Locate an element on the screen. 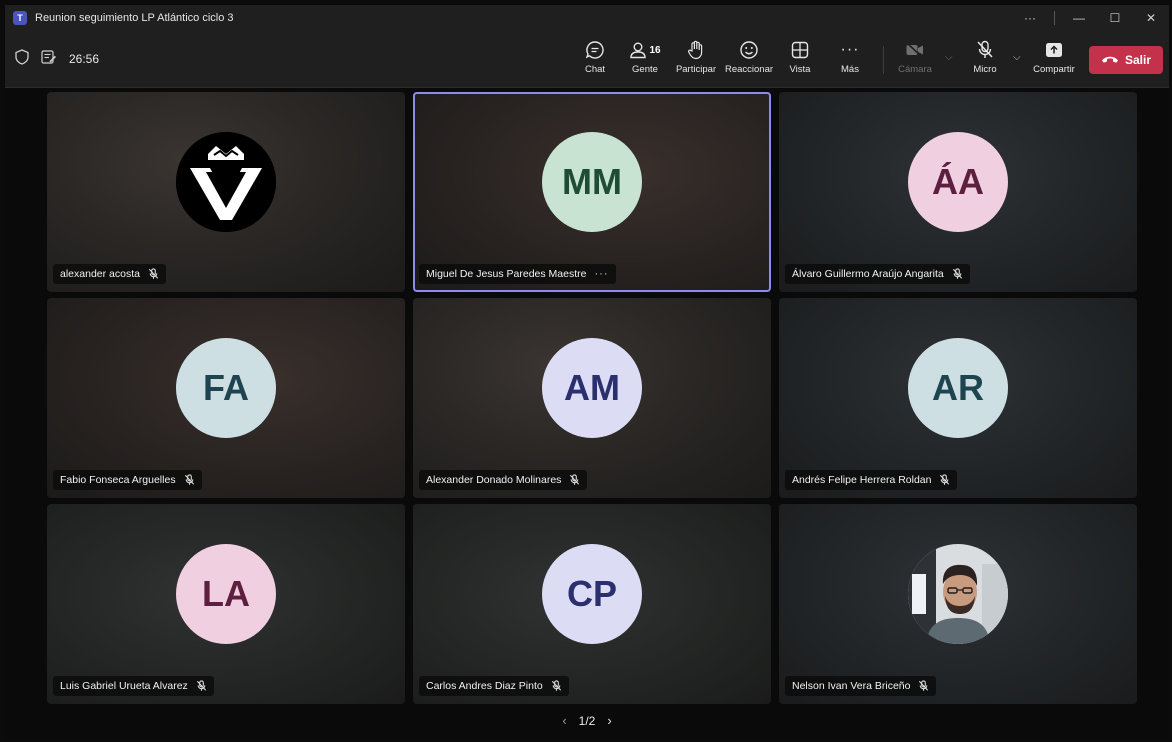  camera-options-chevron-icon: ⌵ is located at coordinates (949, 57).